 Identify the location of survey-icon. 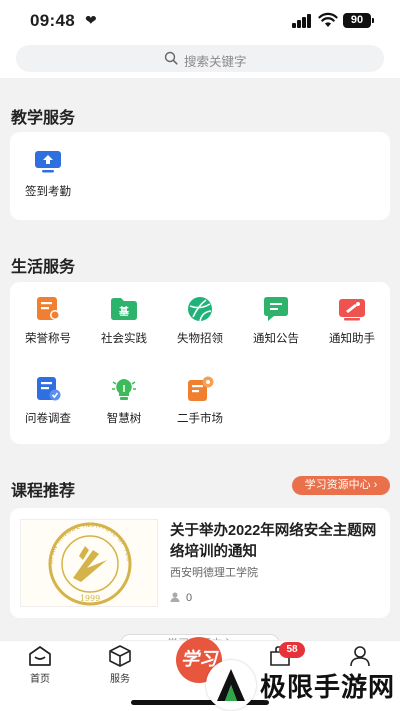
(49, 389).